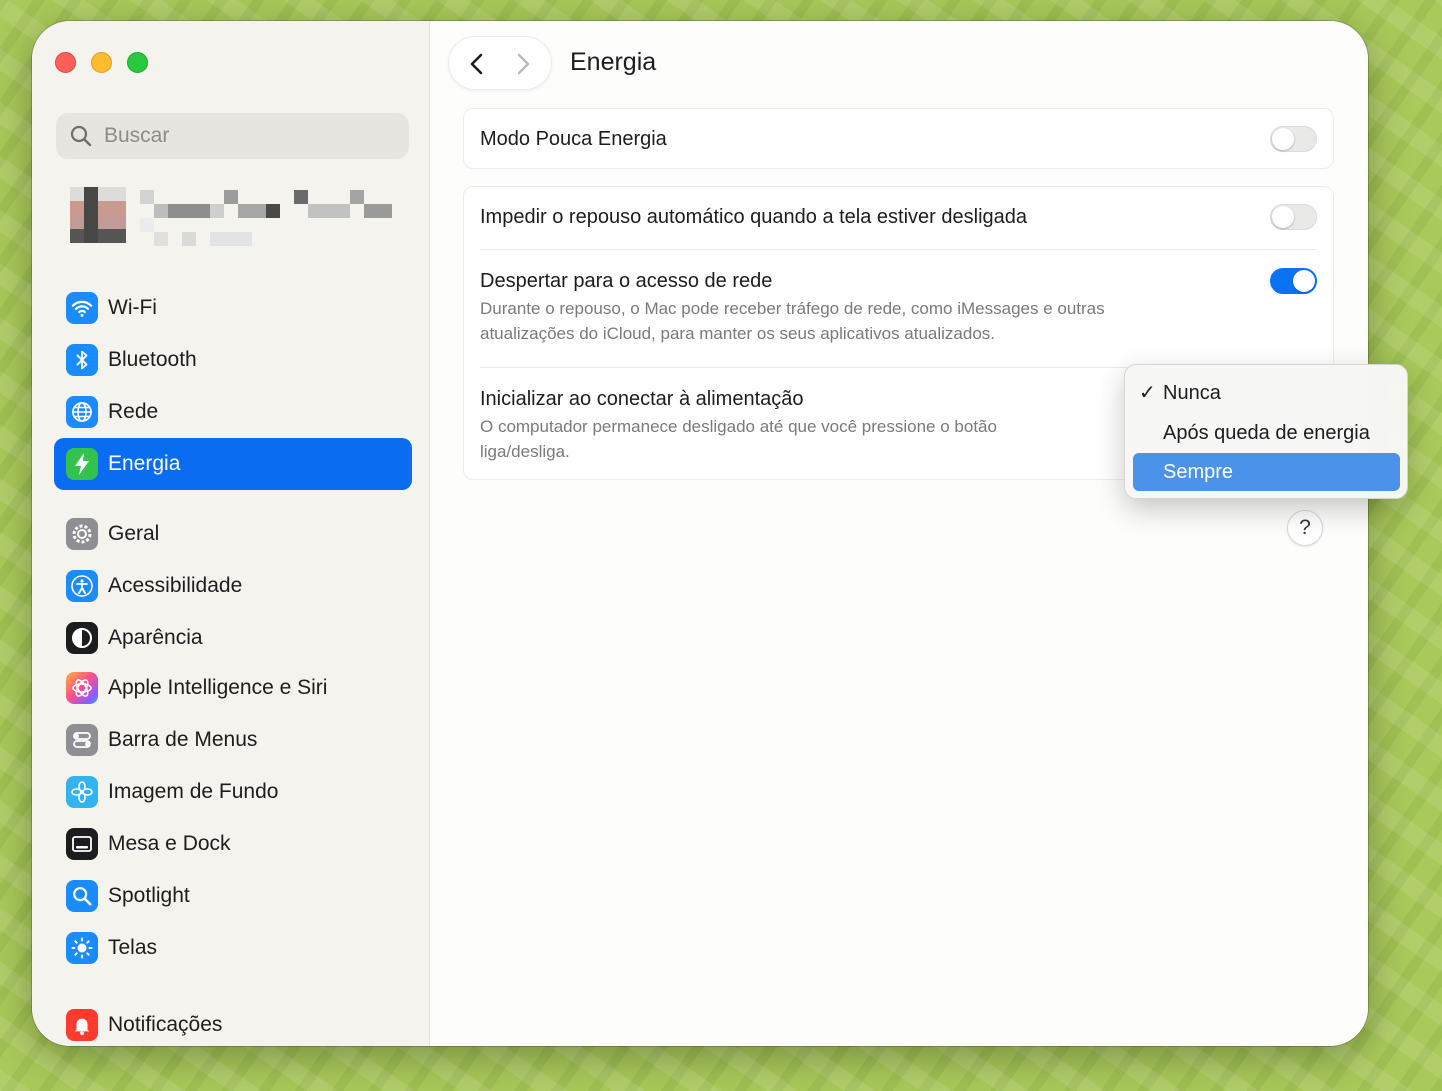 This screenshot has width=1442, height=1091. What do you see at coordinates (82, 412) in the screenshot?
I see `globe-icon` at bounding box center [82, 412].